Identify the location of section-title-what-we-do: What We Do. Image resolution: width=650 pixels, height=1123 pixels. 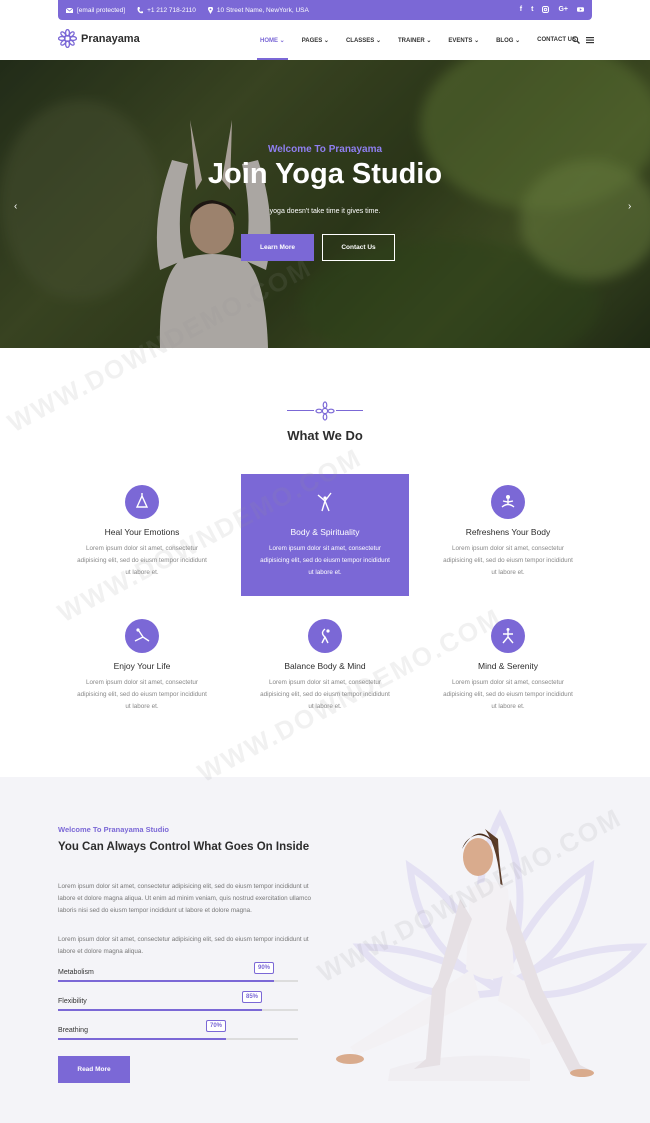
(325, 435).